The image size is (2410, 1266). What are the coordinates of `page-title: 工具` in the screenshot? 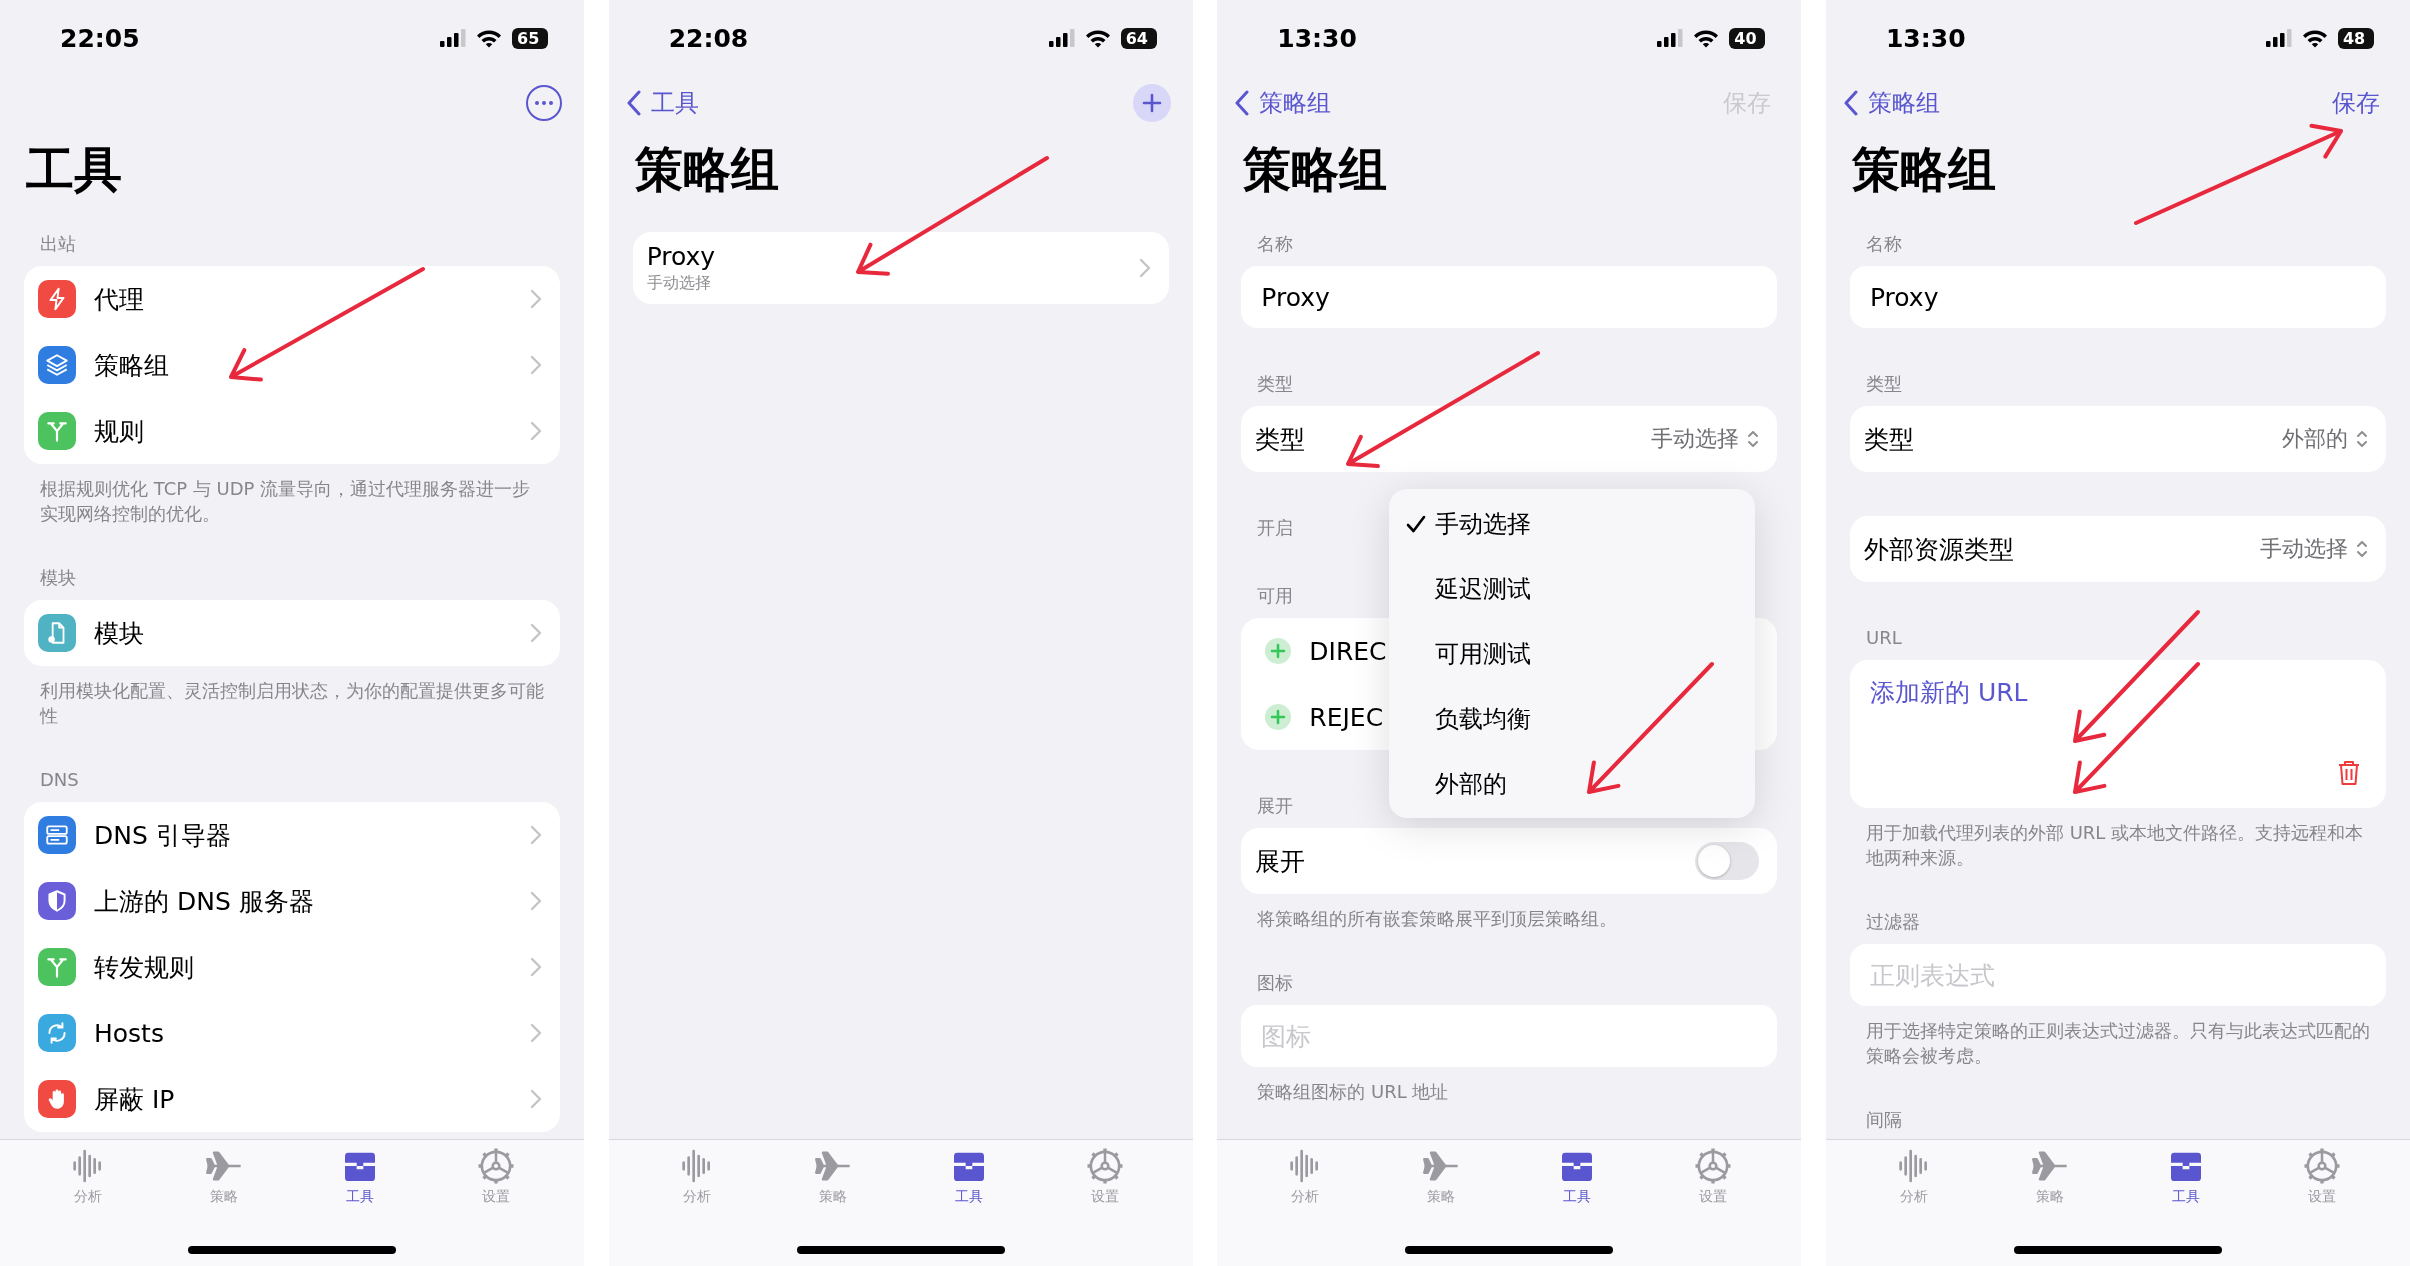 It's located at (74, 169).